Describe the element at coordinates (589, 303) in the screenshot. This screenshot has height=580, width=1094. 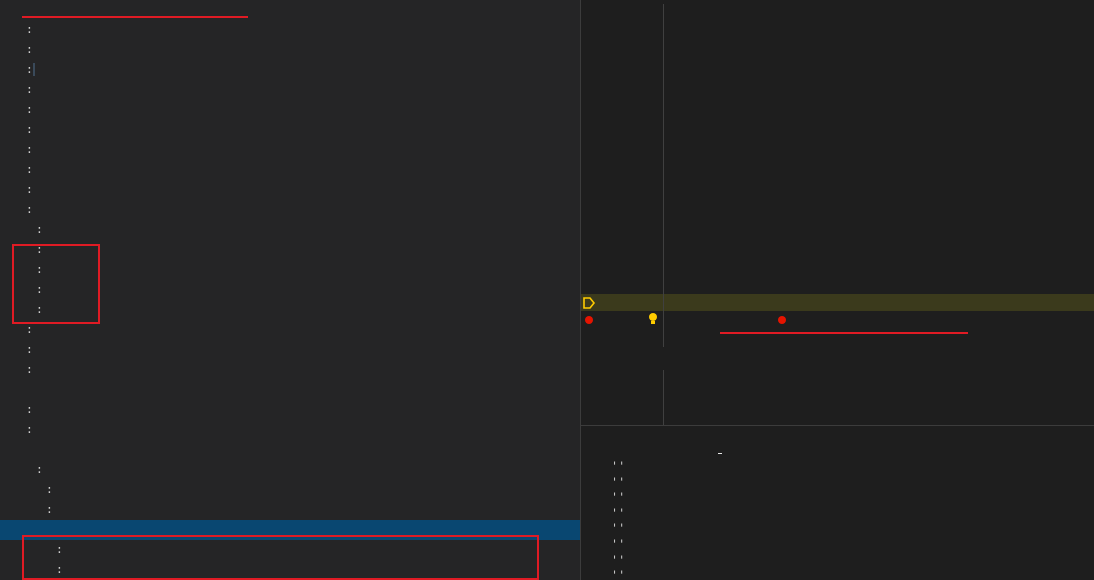
I see `debug-current-line-arrow-icon` at that location.